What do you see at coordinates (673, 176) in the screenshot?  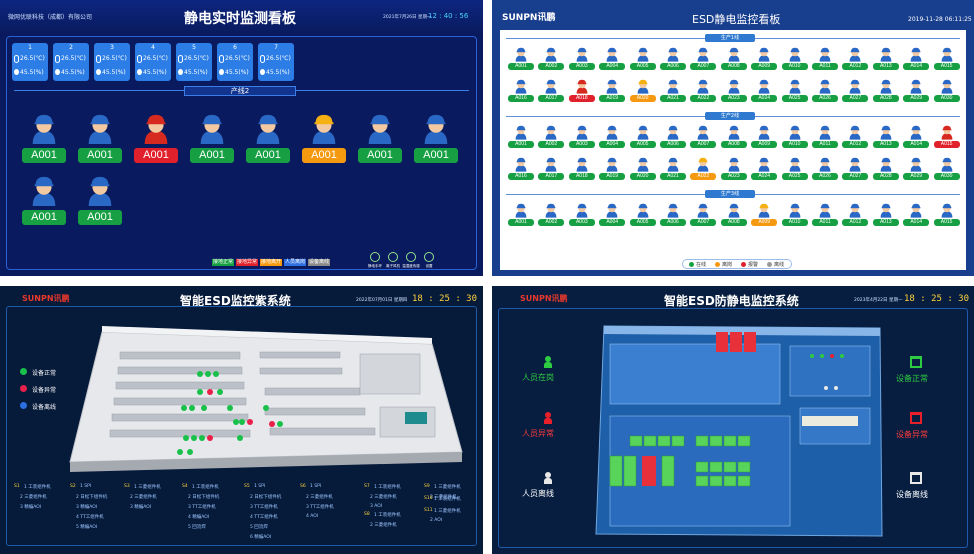 I see `worker-code-badge: A021` at bounding box center [673, 176].